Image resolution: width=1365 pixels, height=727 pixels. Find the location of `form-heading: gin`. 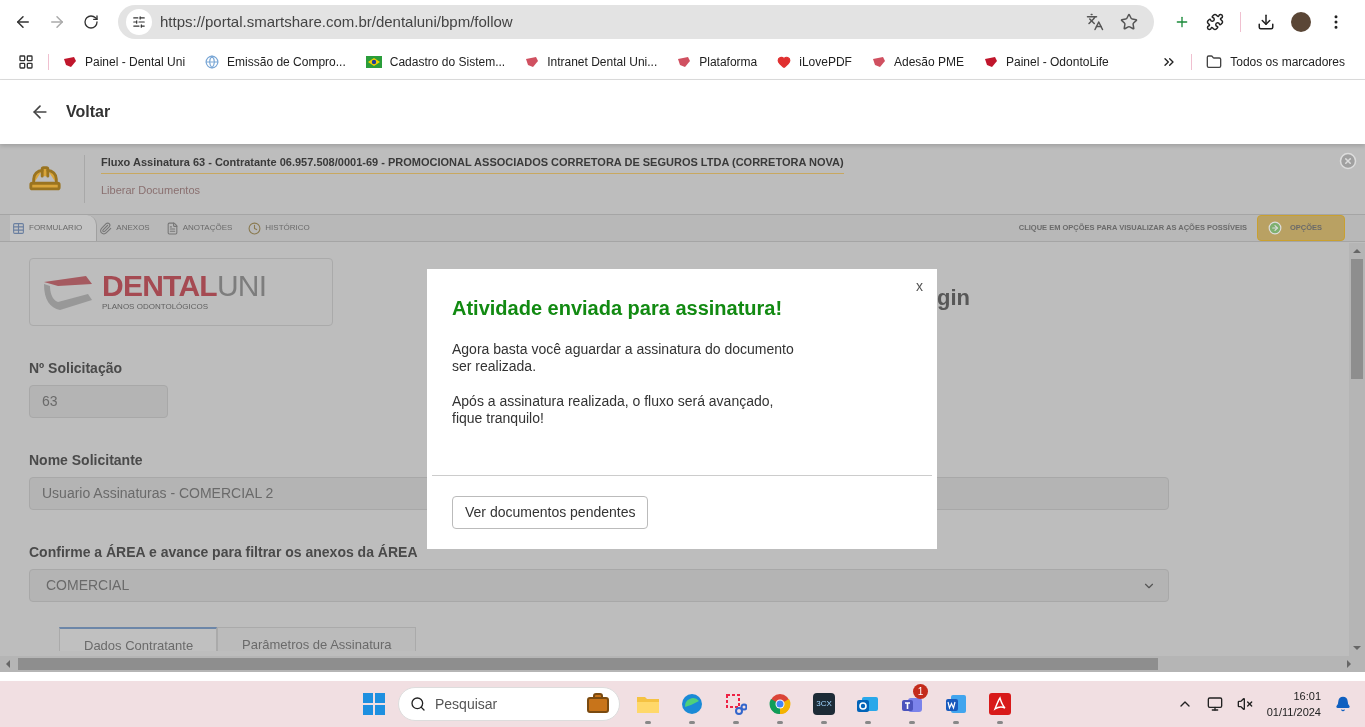

form-heading: gin is located at coordinates (953, 297).